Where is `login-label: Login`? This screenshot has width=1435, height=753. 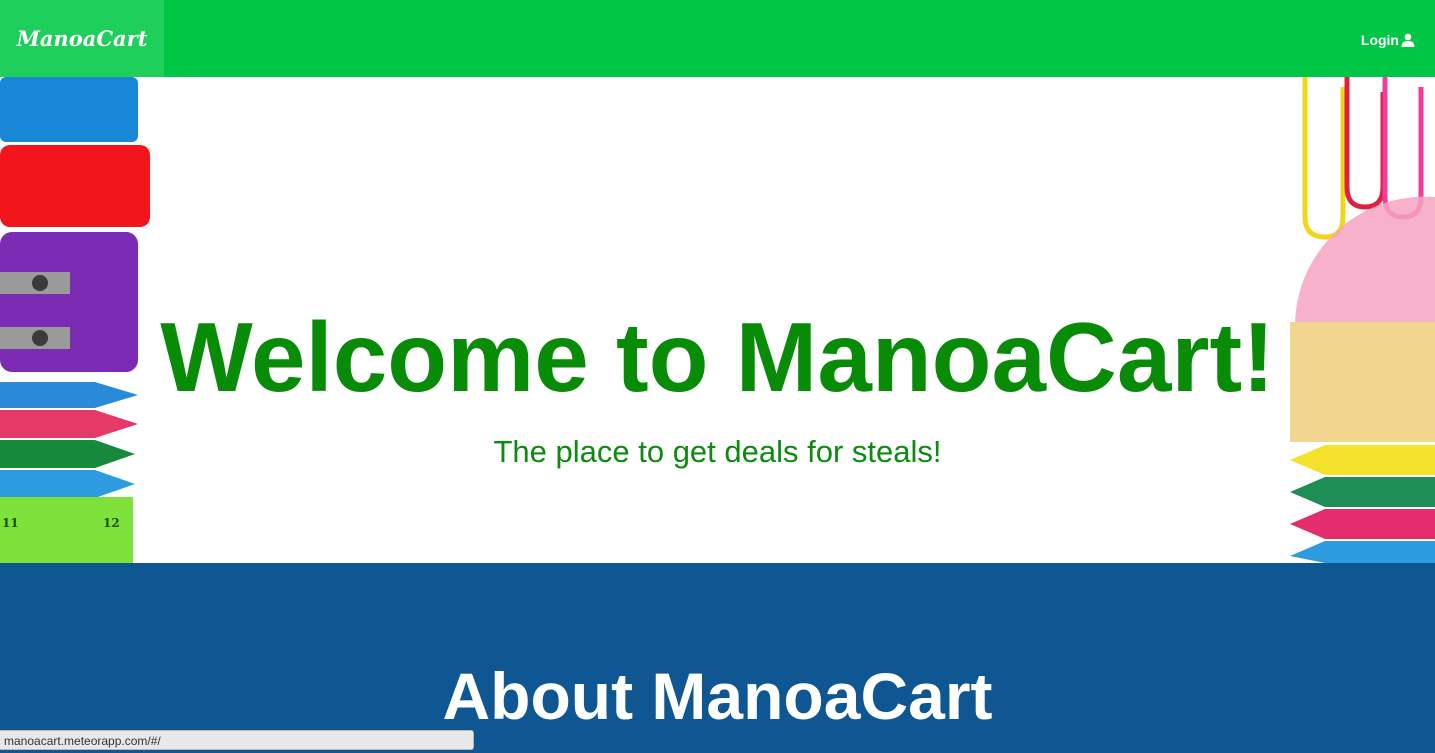
login-label: Login is located at coordinates (1379, 40).